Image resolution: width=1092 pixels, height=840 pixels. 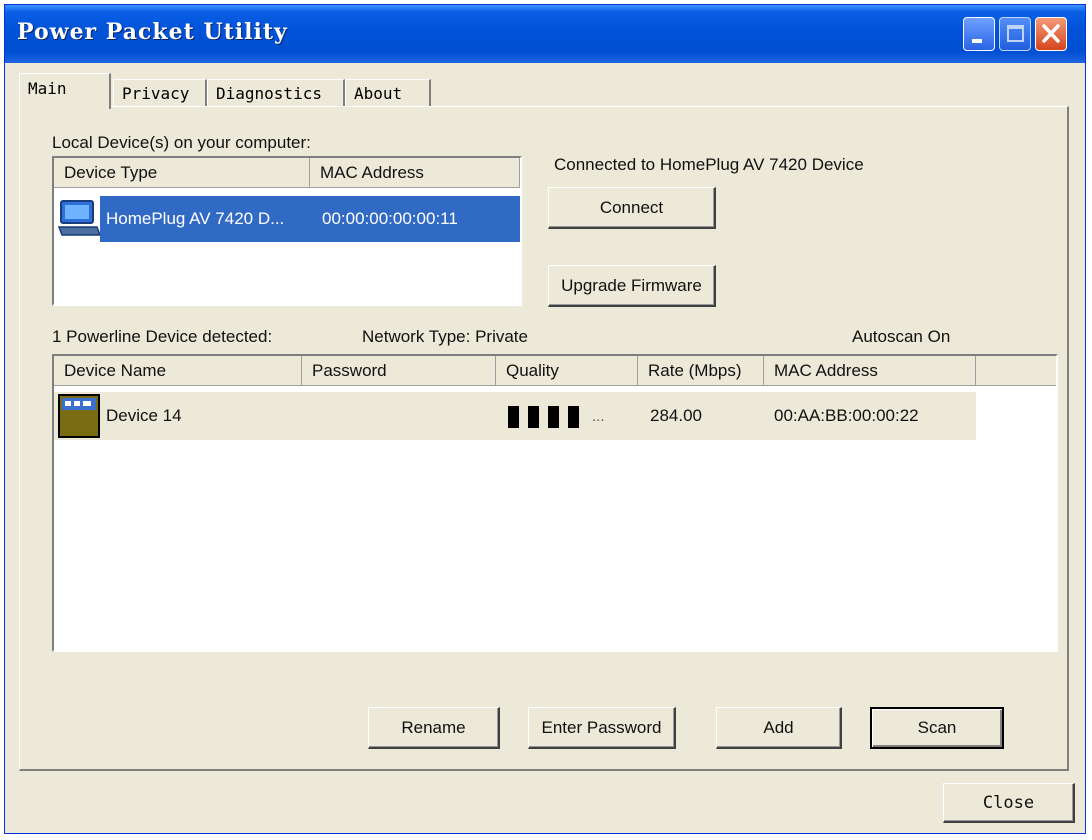 I want to click on minimize-button, so click(x=979, y=34).